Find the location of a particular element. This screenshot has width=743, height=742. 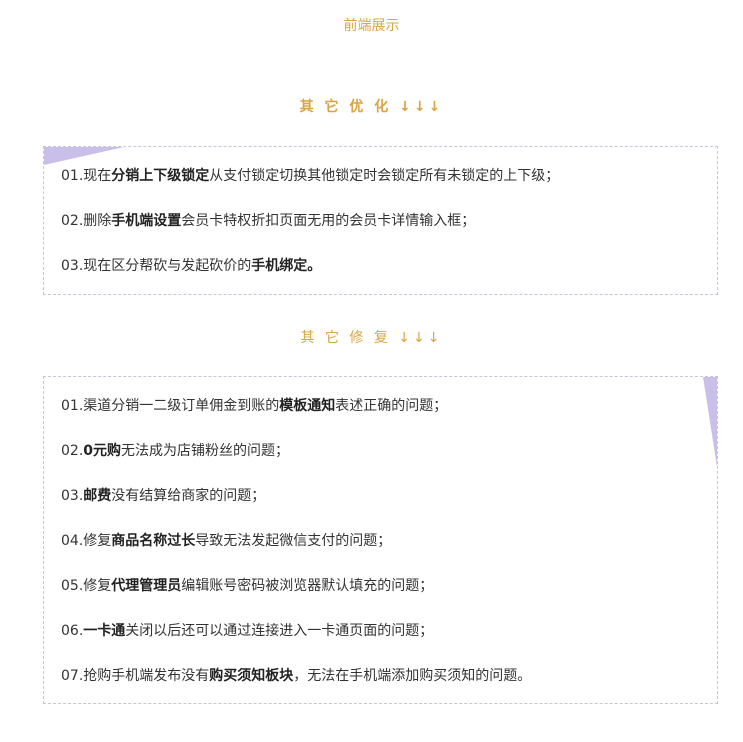

section-title-optimization: 其 它 优 化 ↓↓↓ is located at coordinates (371, 107).